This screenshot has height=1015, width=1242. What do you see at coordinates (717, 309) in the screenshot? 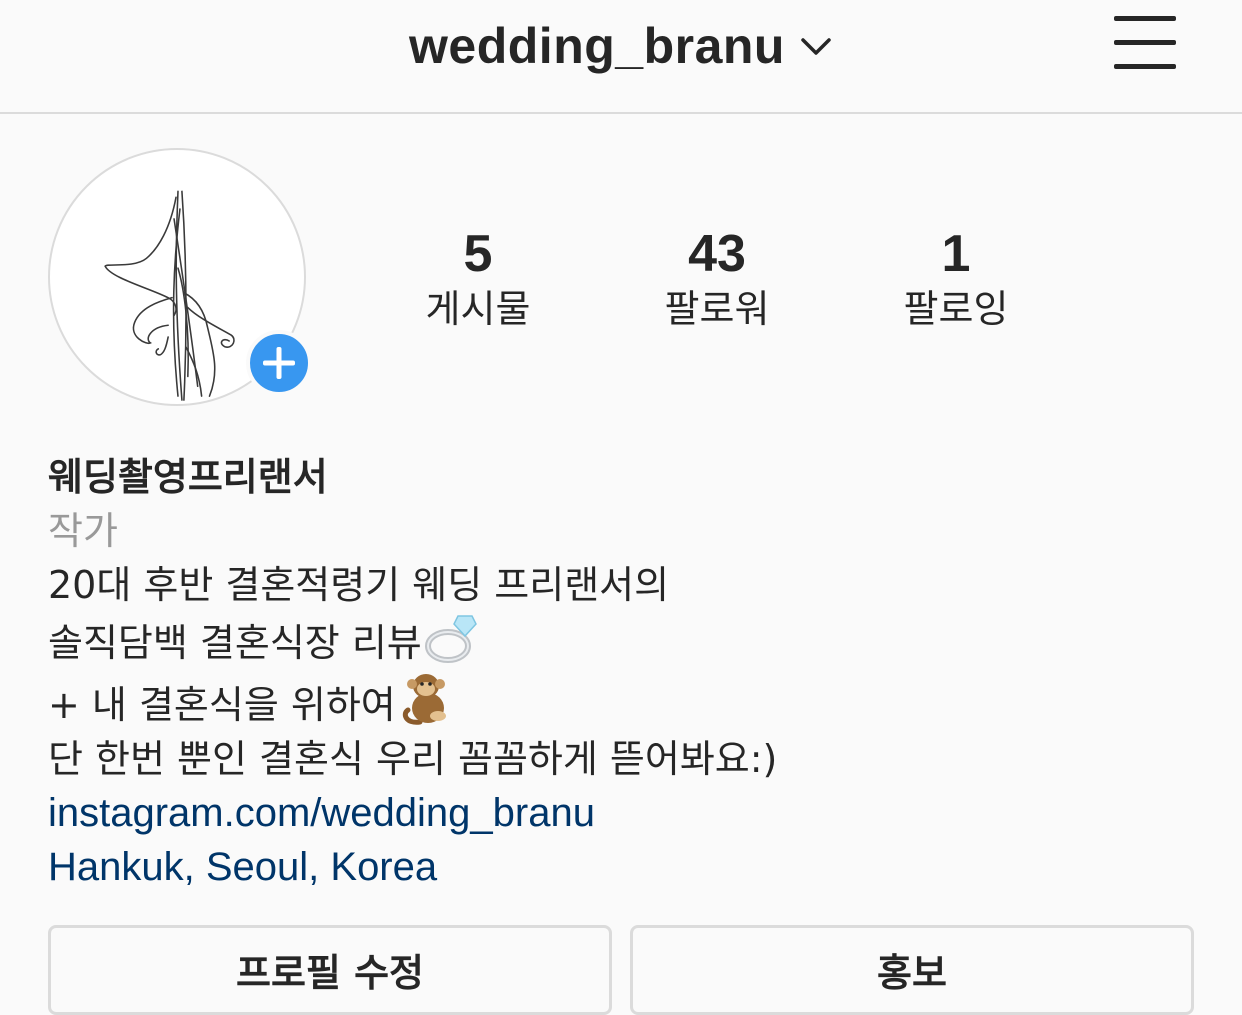
I see `followers-count-label: 팔로워` at bounding box center [717, 309].